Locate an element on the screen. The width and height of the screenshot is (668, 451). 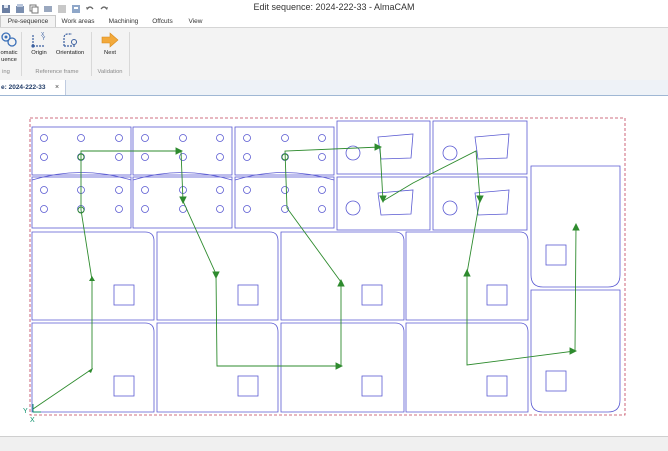
origin-label: Origin is located at coordinates (39, 53).